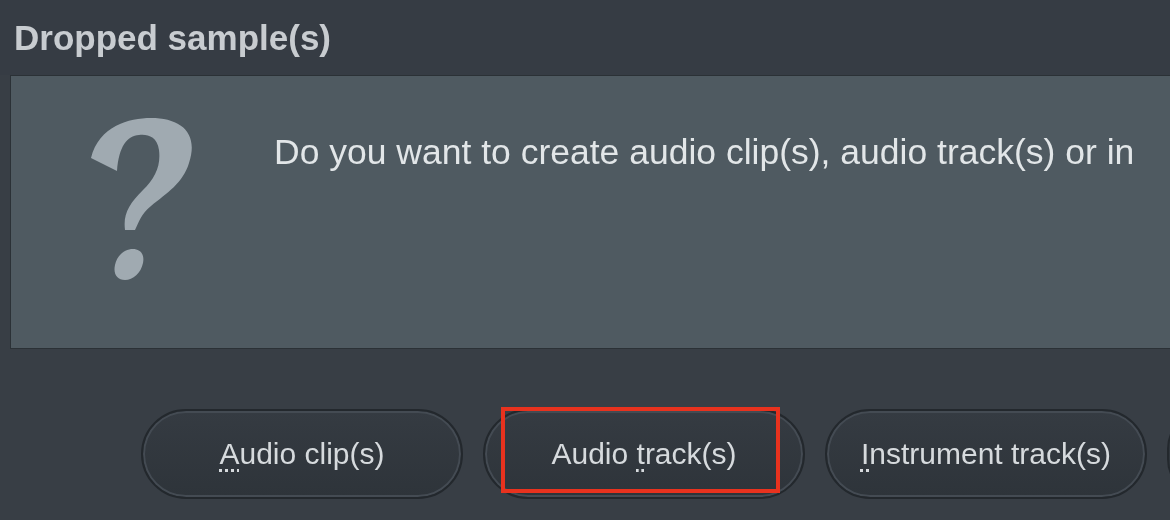 Image resolution: width=1170 pixels, height=520 pixels. I want to click on dialog-button: Audio track(s), so click(644, 454).